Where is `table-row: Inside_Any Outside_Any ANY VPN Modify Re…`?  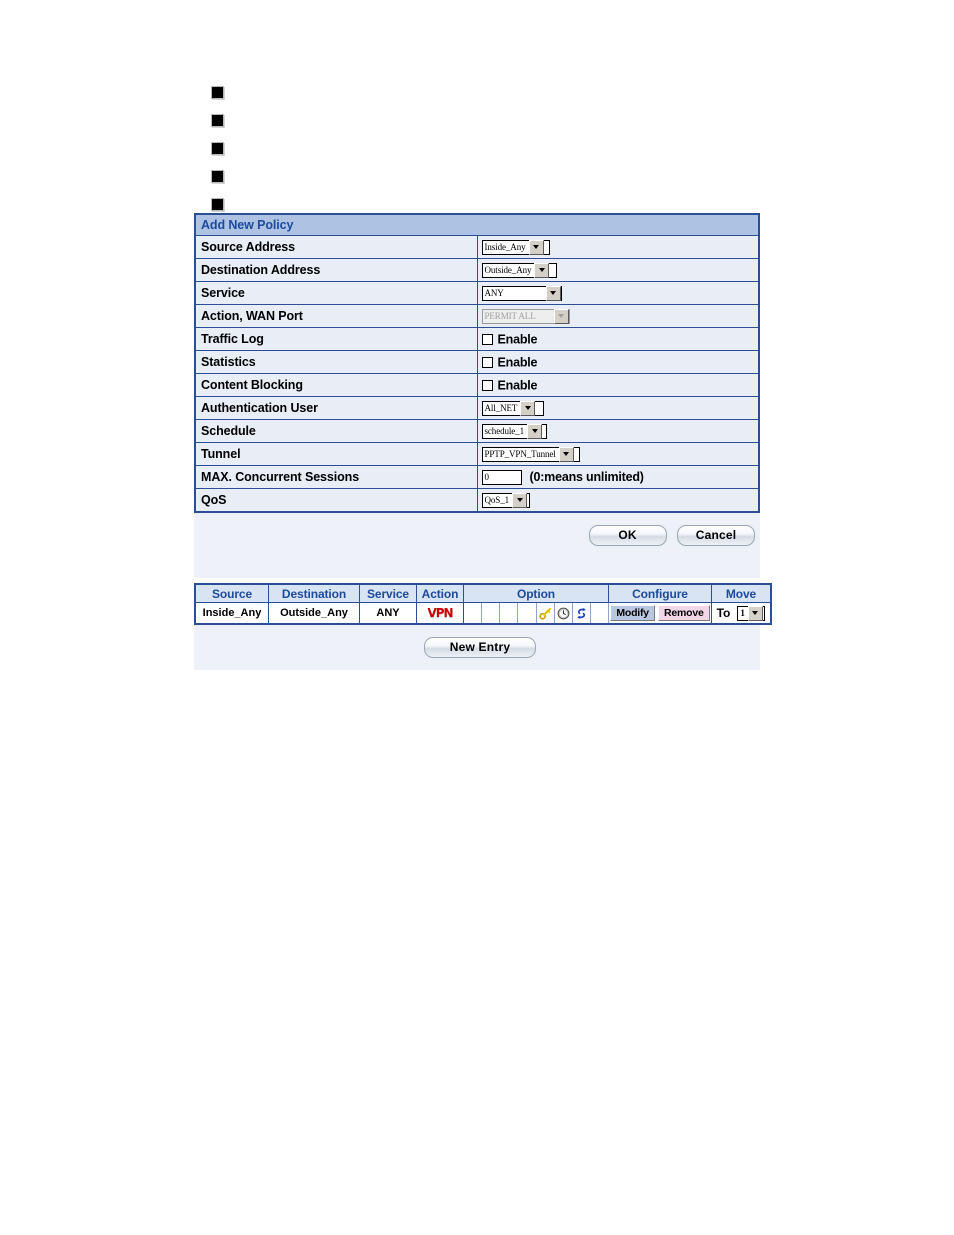
table-row: Inside_Any Outside_Any ANY VPN Modify Re… is located at coordinates (483, 613).